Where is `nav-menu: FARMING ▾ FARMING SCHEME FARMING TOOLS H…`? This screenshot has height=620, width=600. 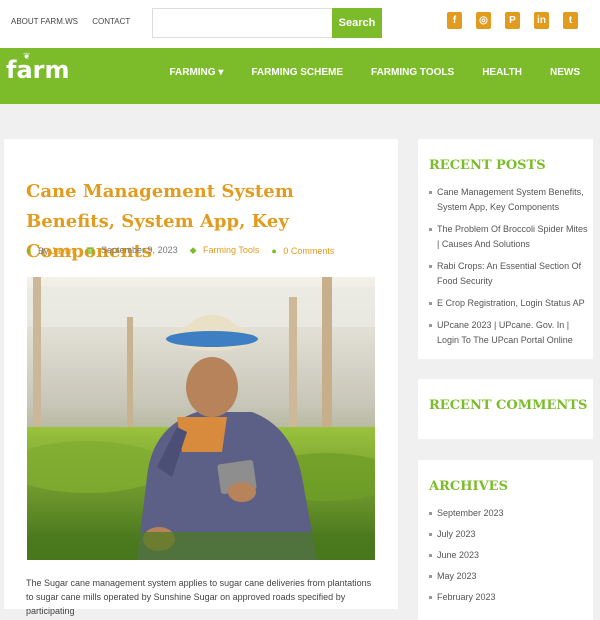 nav-menu: FARMING ▾ FARMING SCHEME FARMING TOOLS H… is located at coordinates (374, 72).